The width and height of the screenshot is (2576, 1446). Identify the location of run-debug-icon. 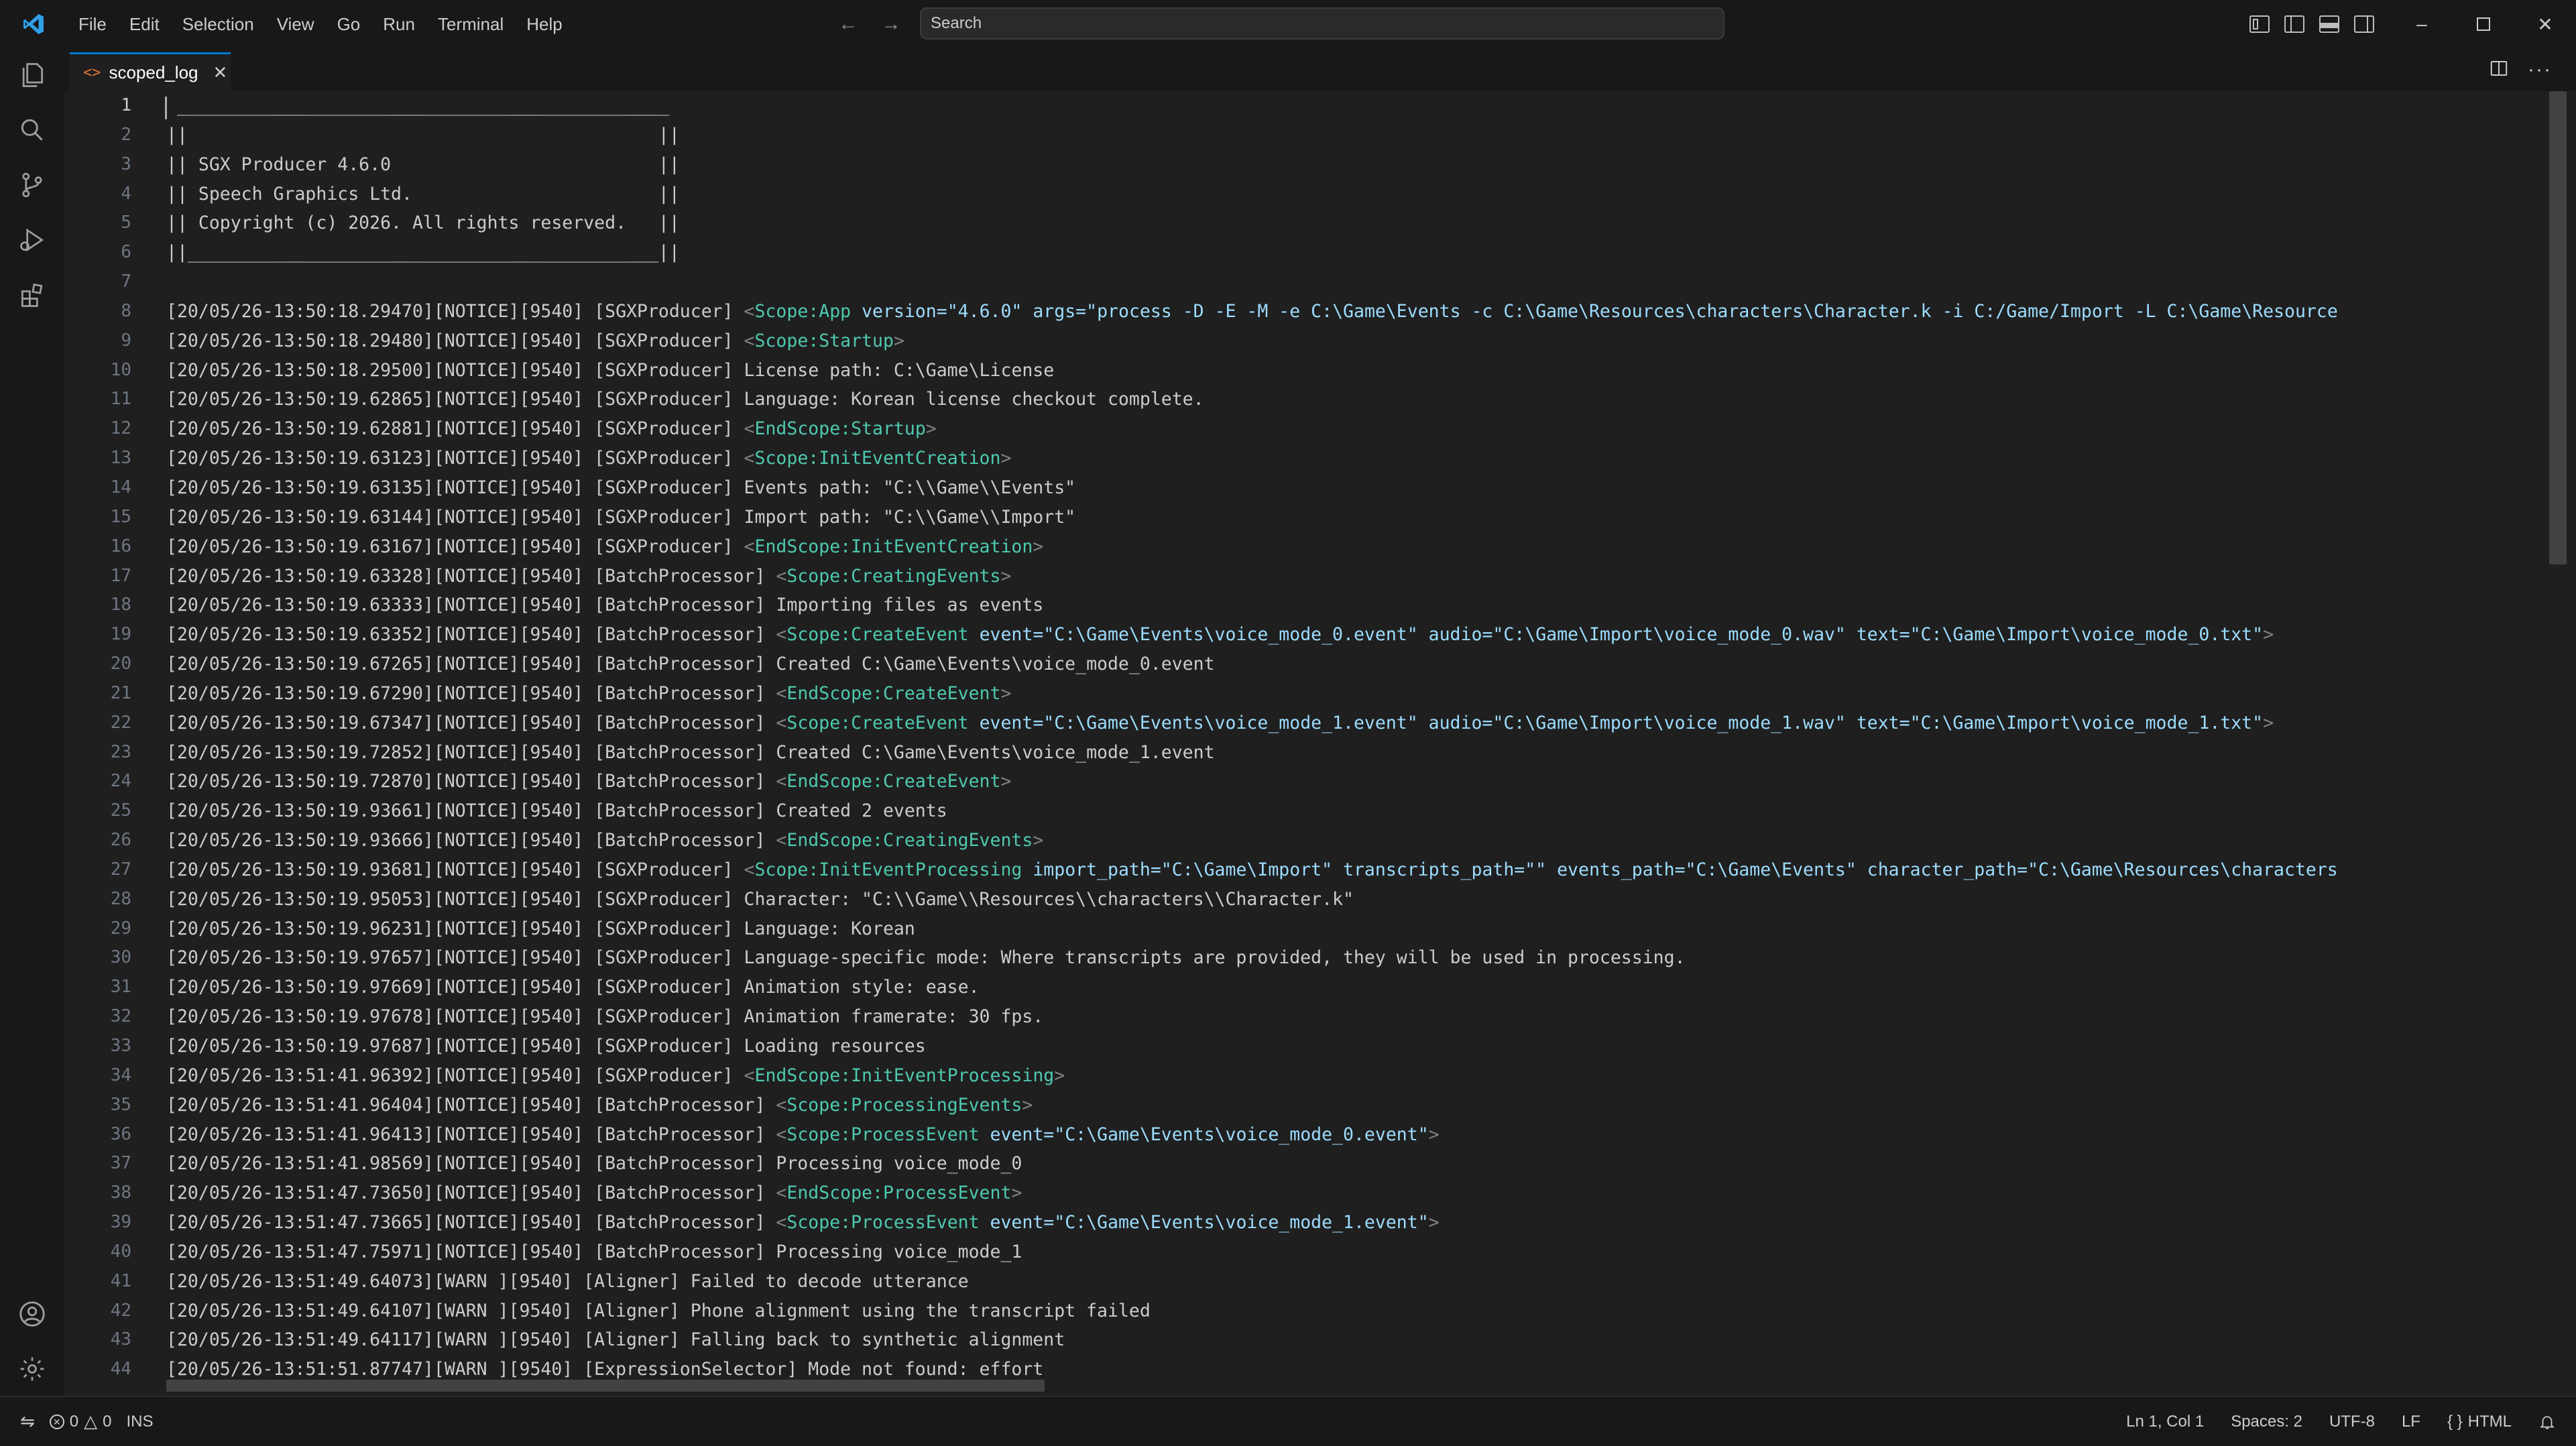
(32, 240).